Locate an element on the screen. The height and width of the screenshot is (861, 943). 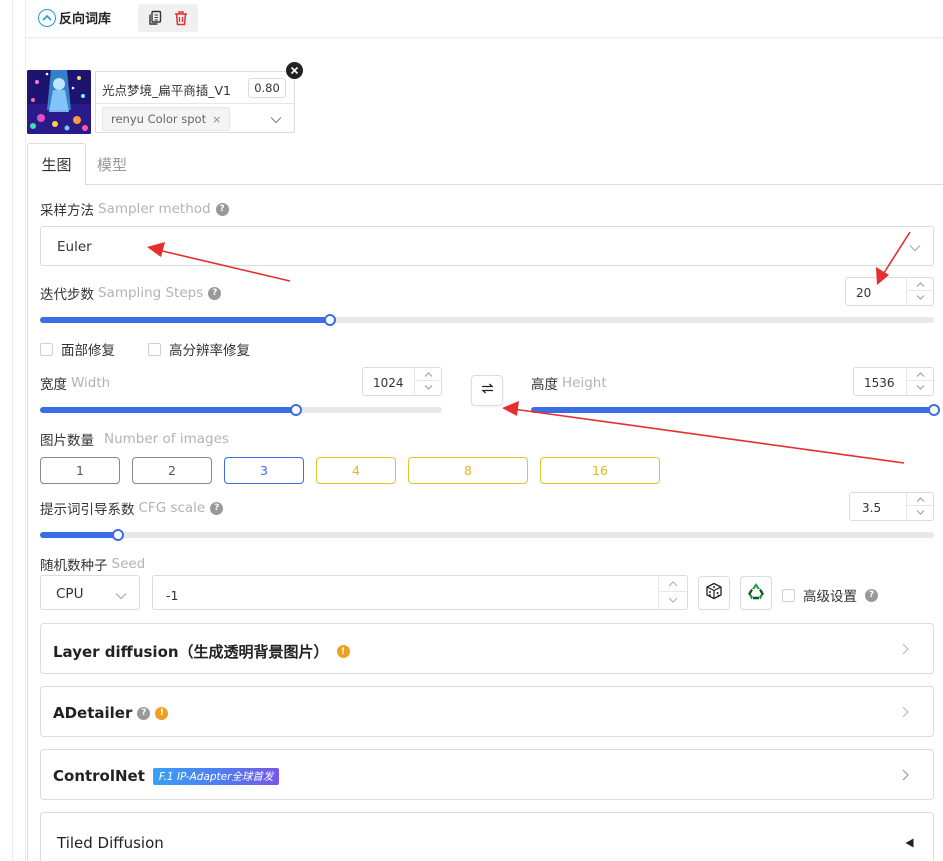
layer-diffusion-panel: Layer diffusion（生成透明背景图片） ! is located at coordinates (487, 648).